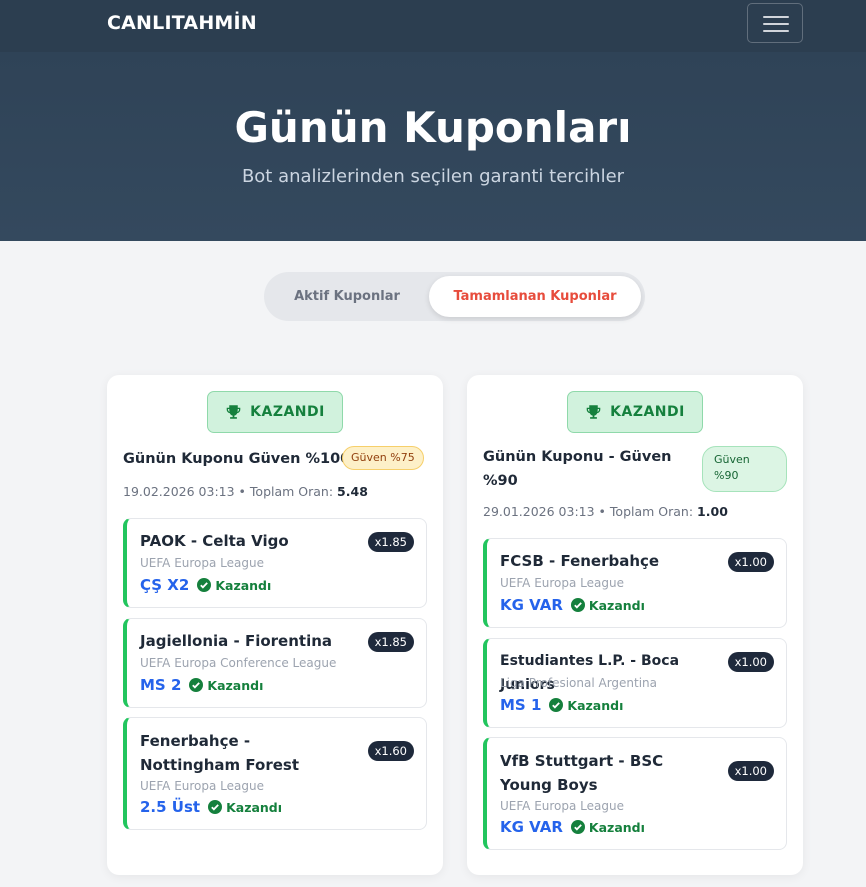 The width and height of the screenshot is (866, 887). What do you see at coordinates (352, 491) in the screenshot?
I see `total-odds-value: 5.48` at bounding box center [352, 491].